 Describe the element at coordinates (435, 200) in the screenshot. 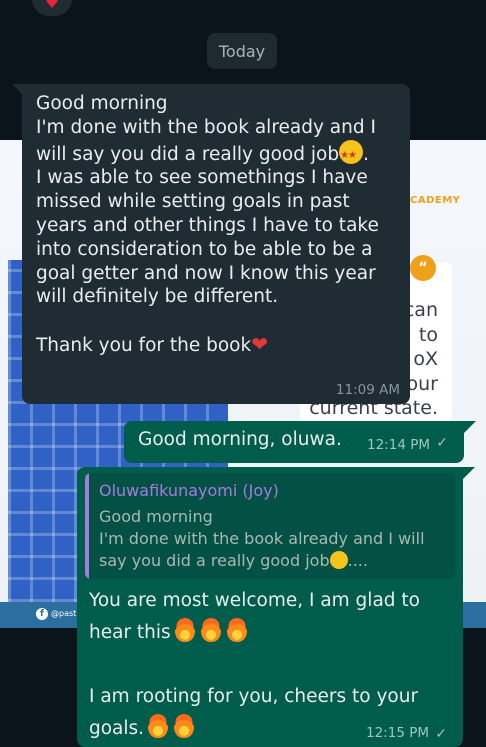

I see `wallpaper-academy-text: CADEMY` at that location.